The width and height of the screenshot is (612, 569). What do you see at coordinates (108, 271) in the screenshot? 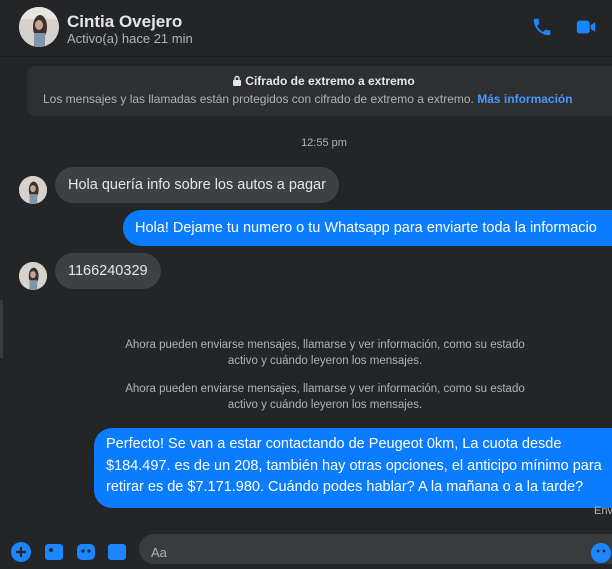
I see `incoming-message-bubble: 1166240329` at bounding box center [108, 271].